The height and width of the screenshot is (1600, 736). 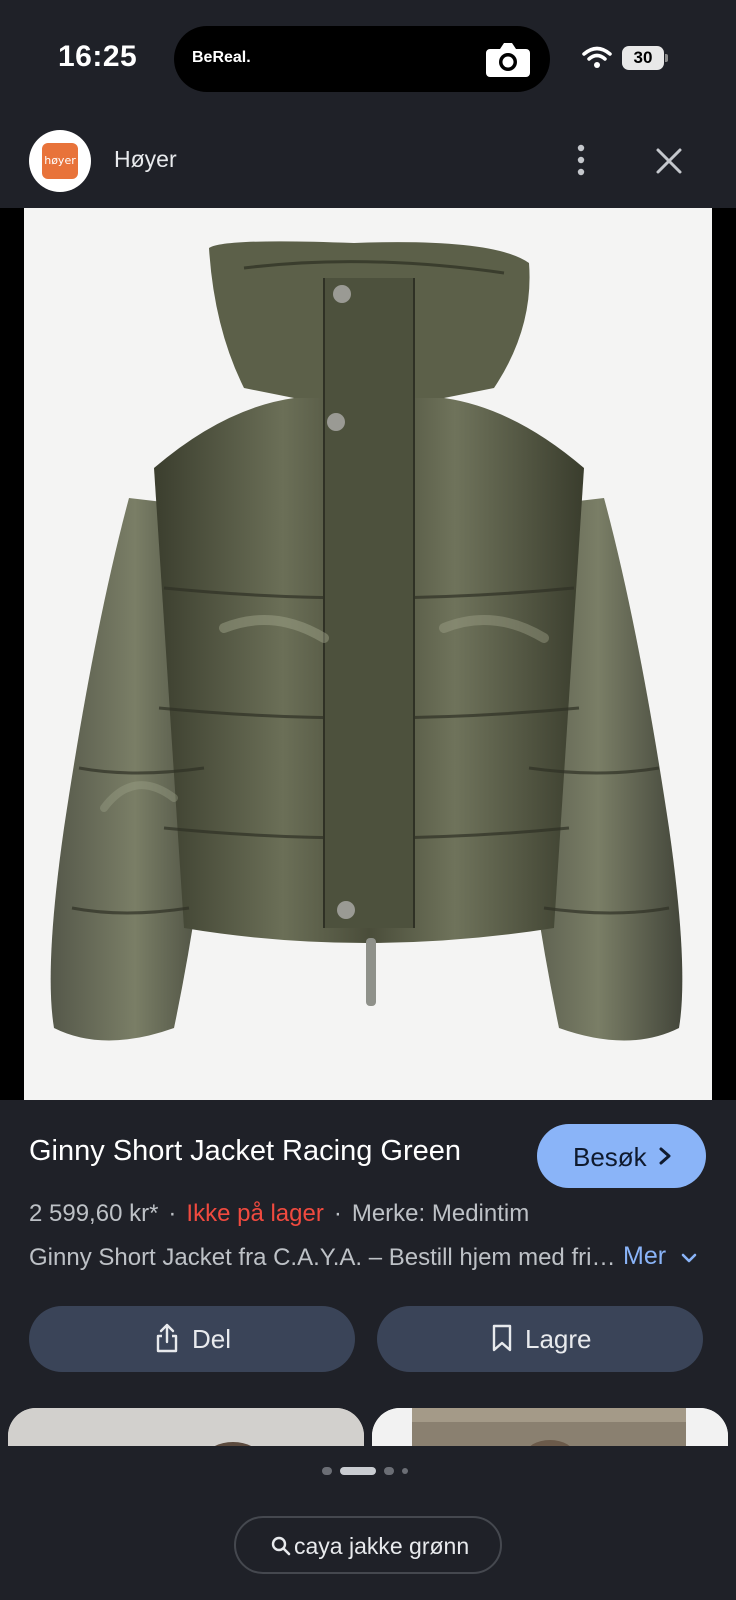 I want to click on more-vertical-icon, so click(x=581, y=160).